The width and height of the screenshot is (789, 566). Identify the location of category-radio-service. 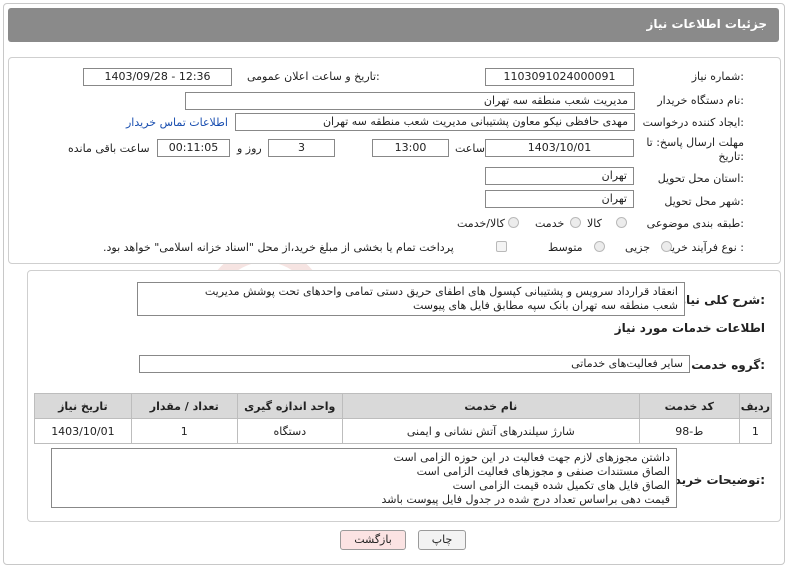
(575, 222).